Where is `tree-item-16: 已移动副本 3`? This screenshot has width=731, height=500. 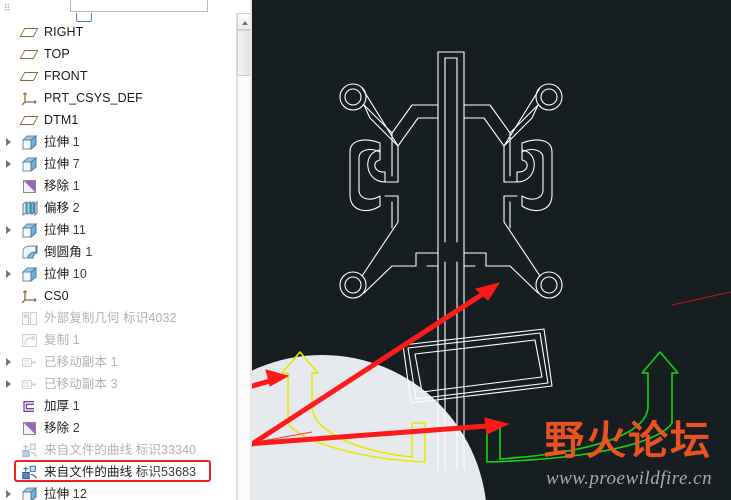
tree-item-16: 已移动副本 3 is located at coordinates (118, 384).